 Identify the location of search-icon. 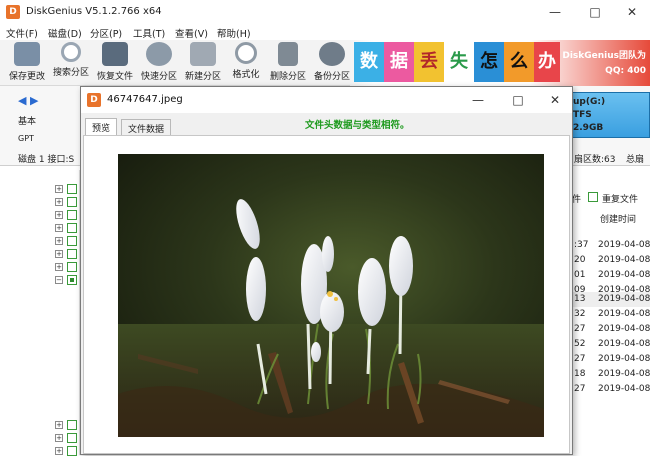
(71, 52).